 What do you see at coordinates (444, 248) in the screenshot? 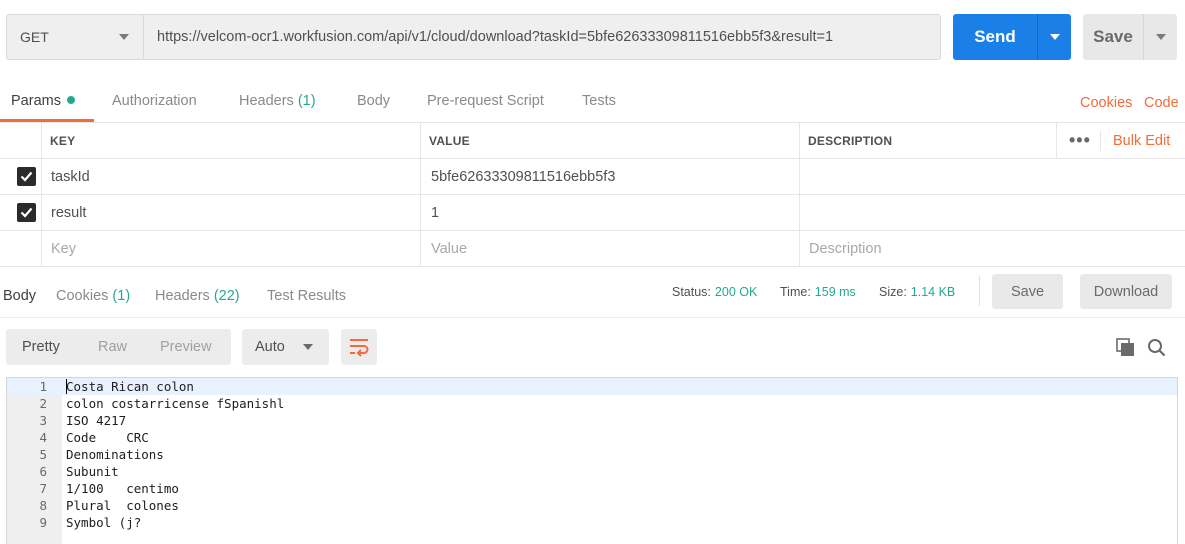
I see `new-value-input: Value` at bounding box center [444, 248].